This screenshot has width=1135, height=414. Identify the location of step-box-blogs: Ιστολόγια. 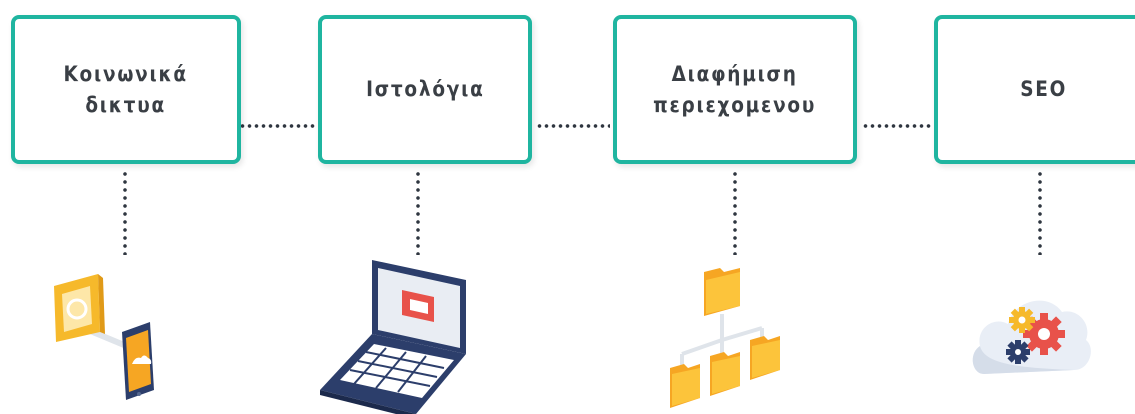
(425, 89).